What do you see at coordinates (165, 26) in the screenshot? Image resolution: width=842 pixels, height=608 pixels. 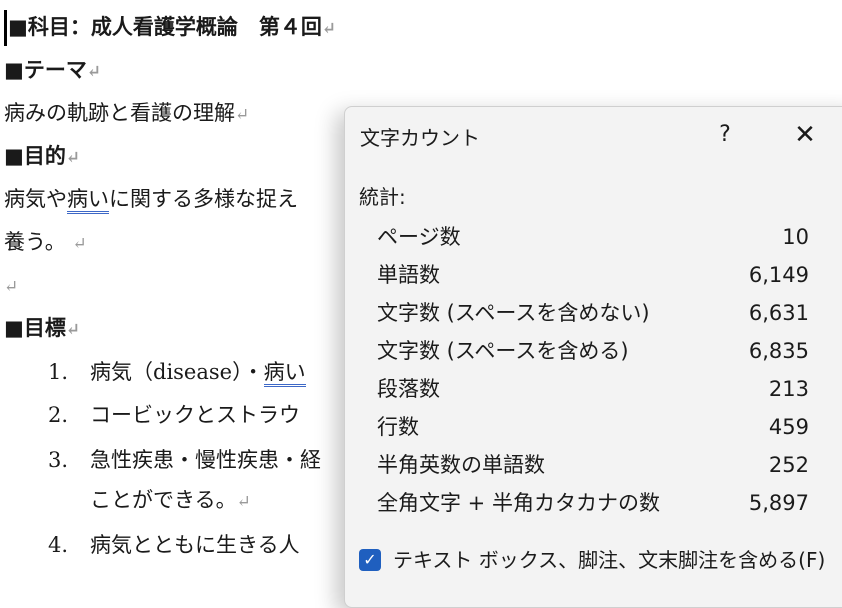 I see `subject-heading-text: ■科目：成人看護学概論 第４回` at bounding box center [165, 26].